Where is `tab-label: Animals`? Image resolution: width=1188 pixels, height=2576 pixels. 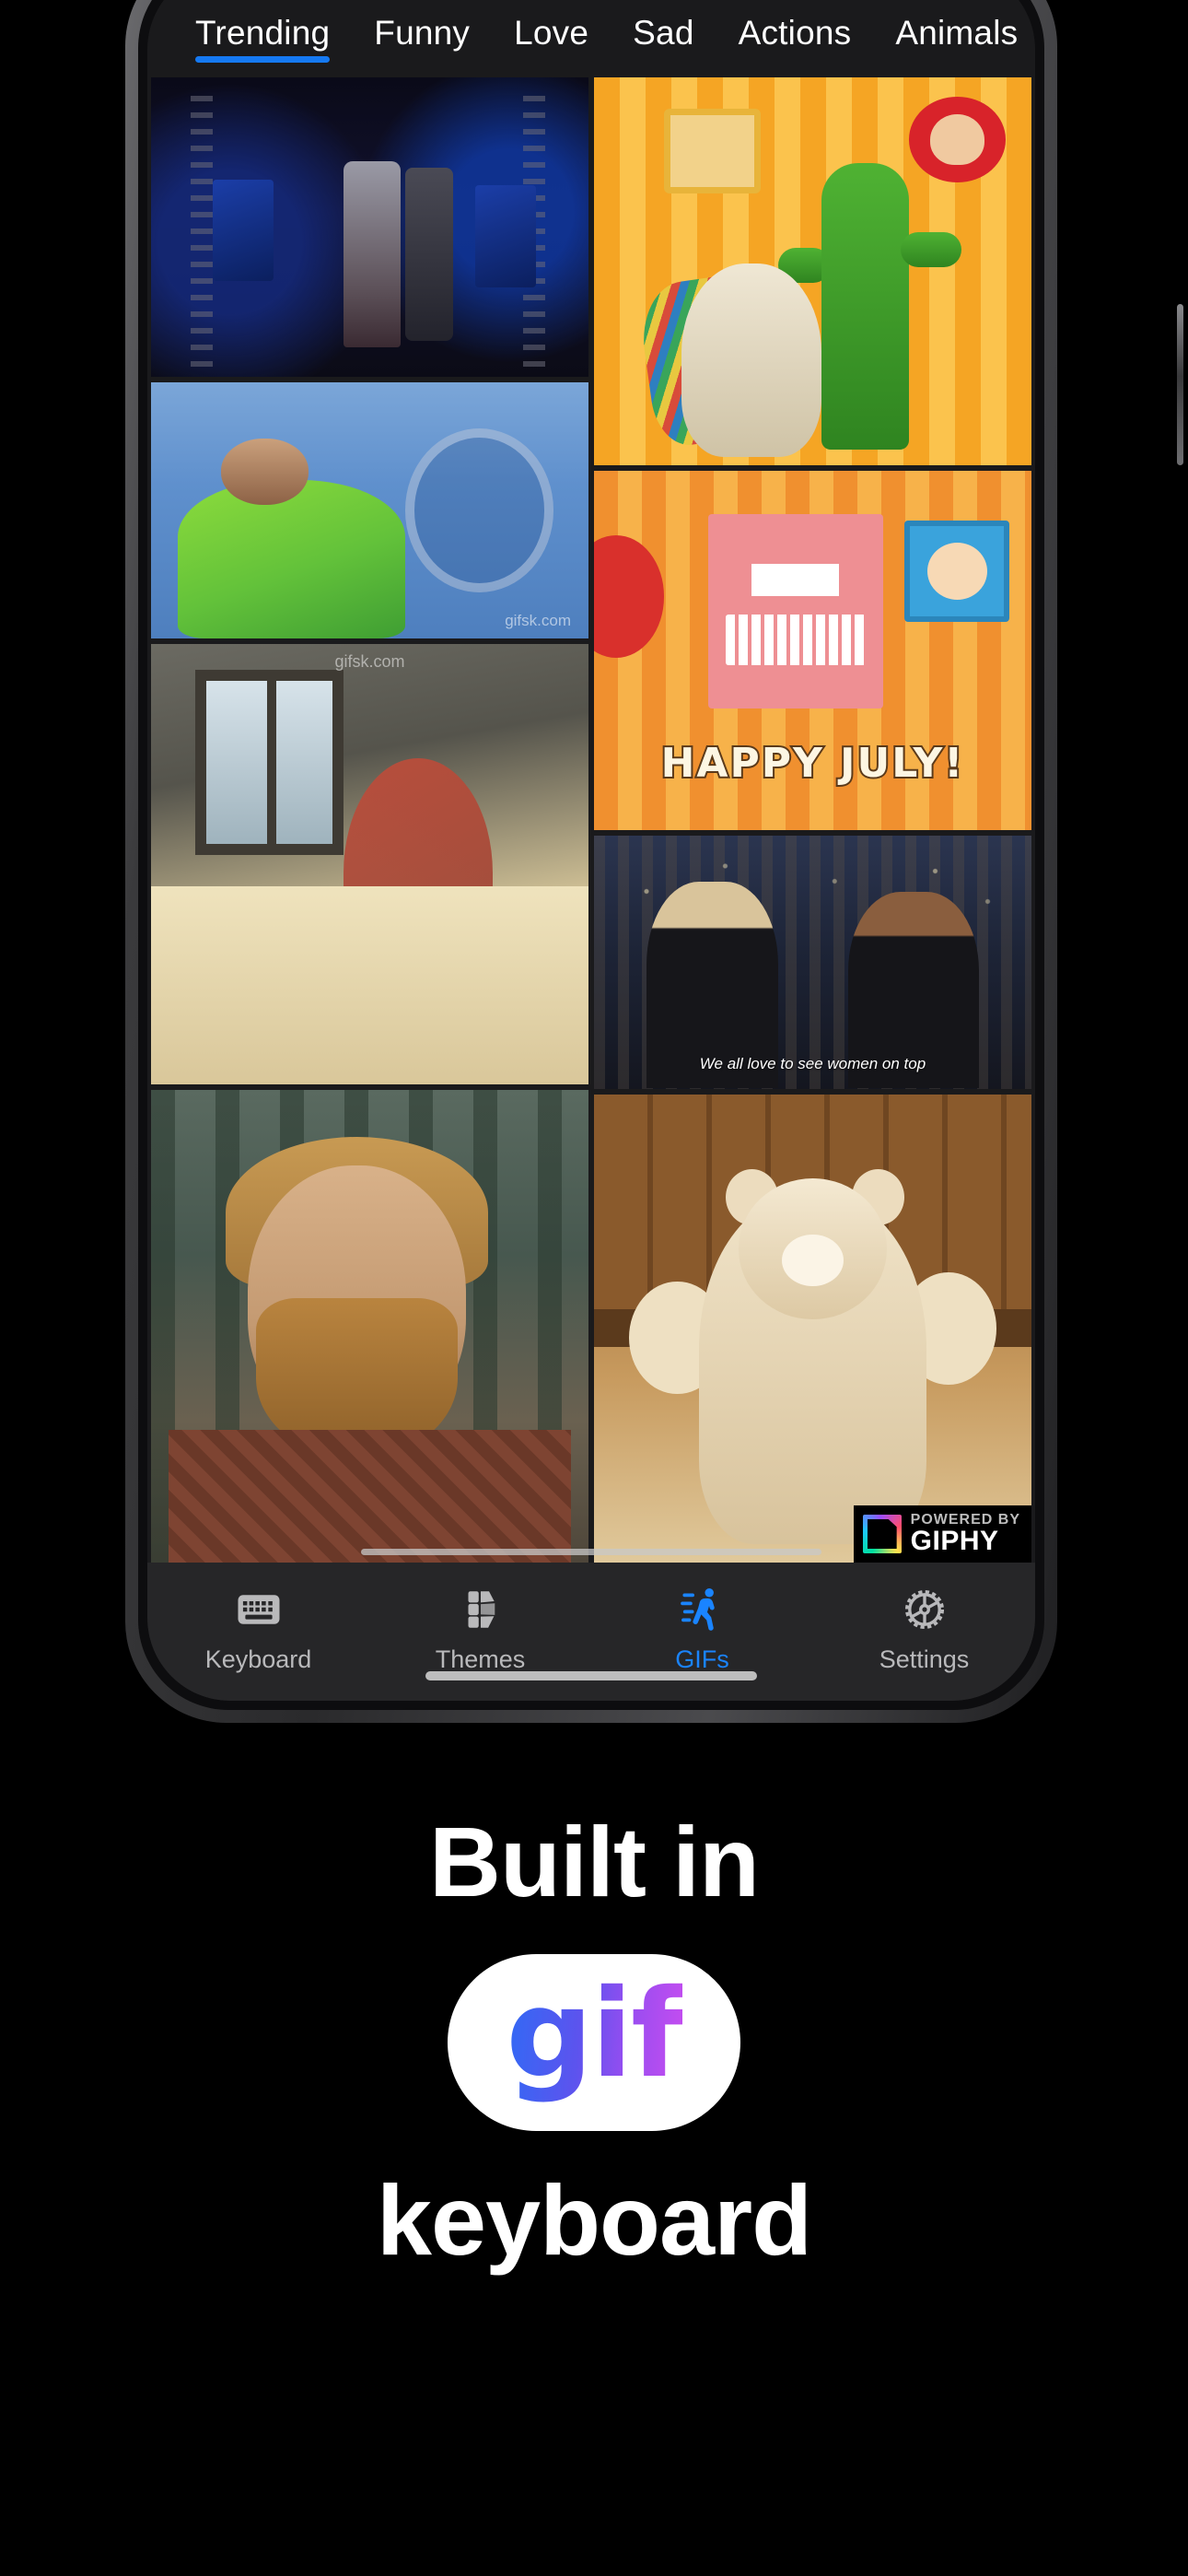
tab-label: Animals is located at coordinates (957, 32).